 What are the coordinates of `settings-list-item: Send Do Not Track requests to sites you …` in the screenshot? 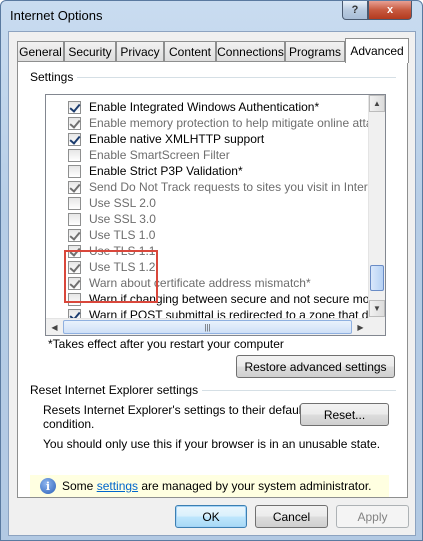 It's located at (227, 187).